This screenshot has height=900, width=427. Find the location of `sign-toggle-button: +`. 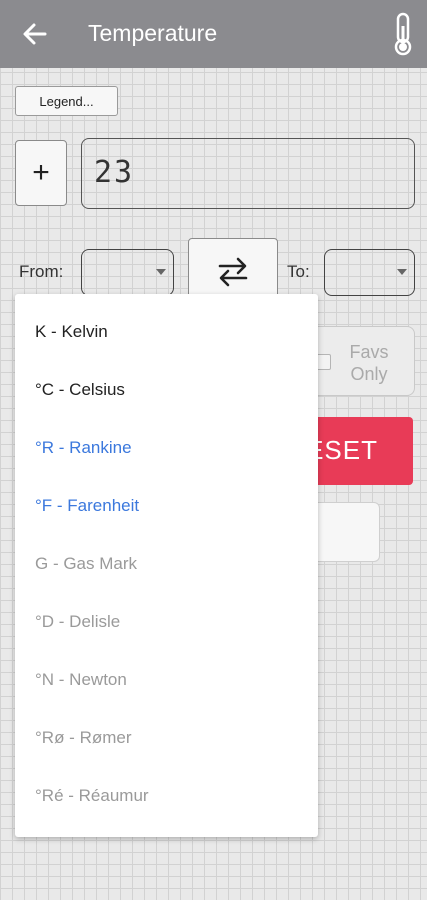

sign-toggle-button: + is located at coordinates (41, 173).